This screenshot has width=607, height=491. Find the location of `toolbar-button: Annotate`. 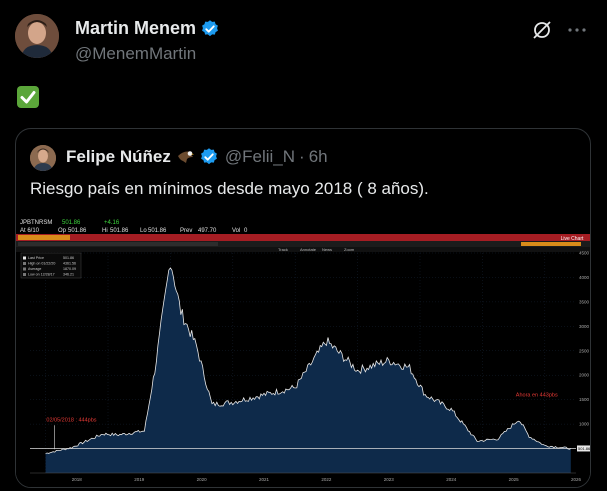

toolbar-button: Annotate is located at coordinates (308, 249).